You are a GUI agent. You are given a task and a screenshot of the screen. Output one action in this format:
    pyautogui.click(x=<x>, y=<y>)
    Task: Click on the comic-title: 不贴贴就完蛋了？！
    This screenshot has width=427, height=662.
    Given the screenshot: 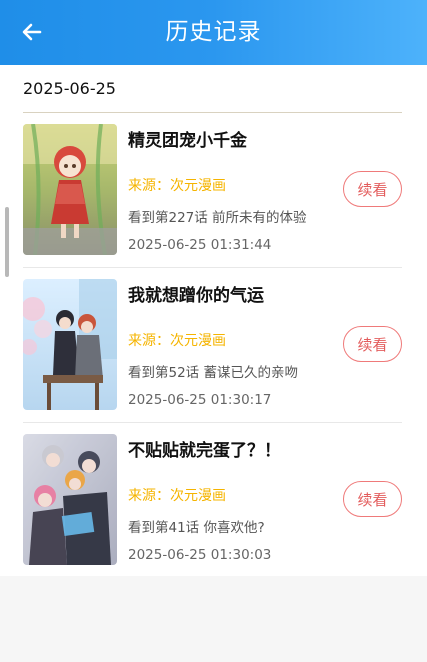 What is the action you would take?
    pyautogui.click(x=204, y=451)
    